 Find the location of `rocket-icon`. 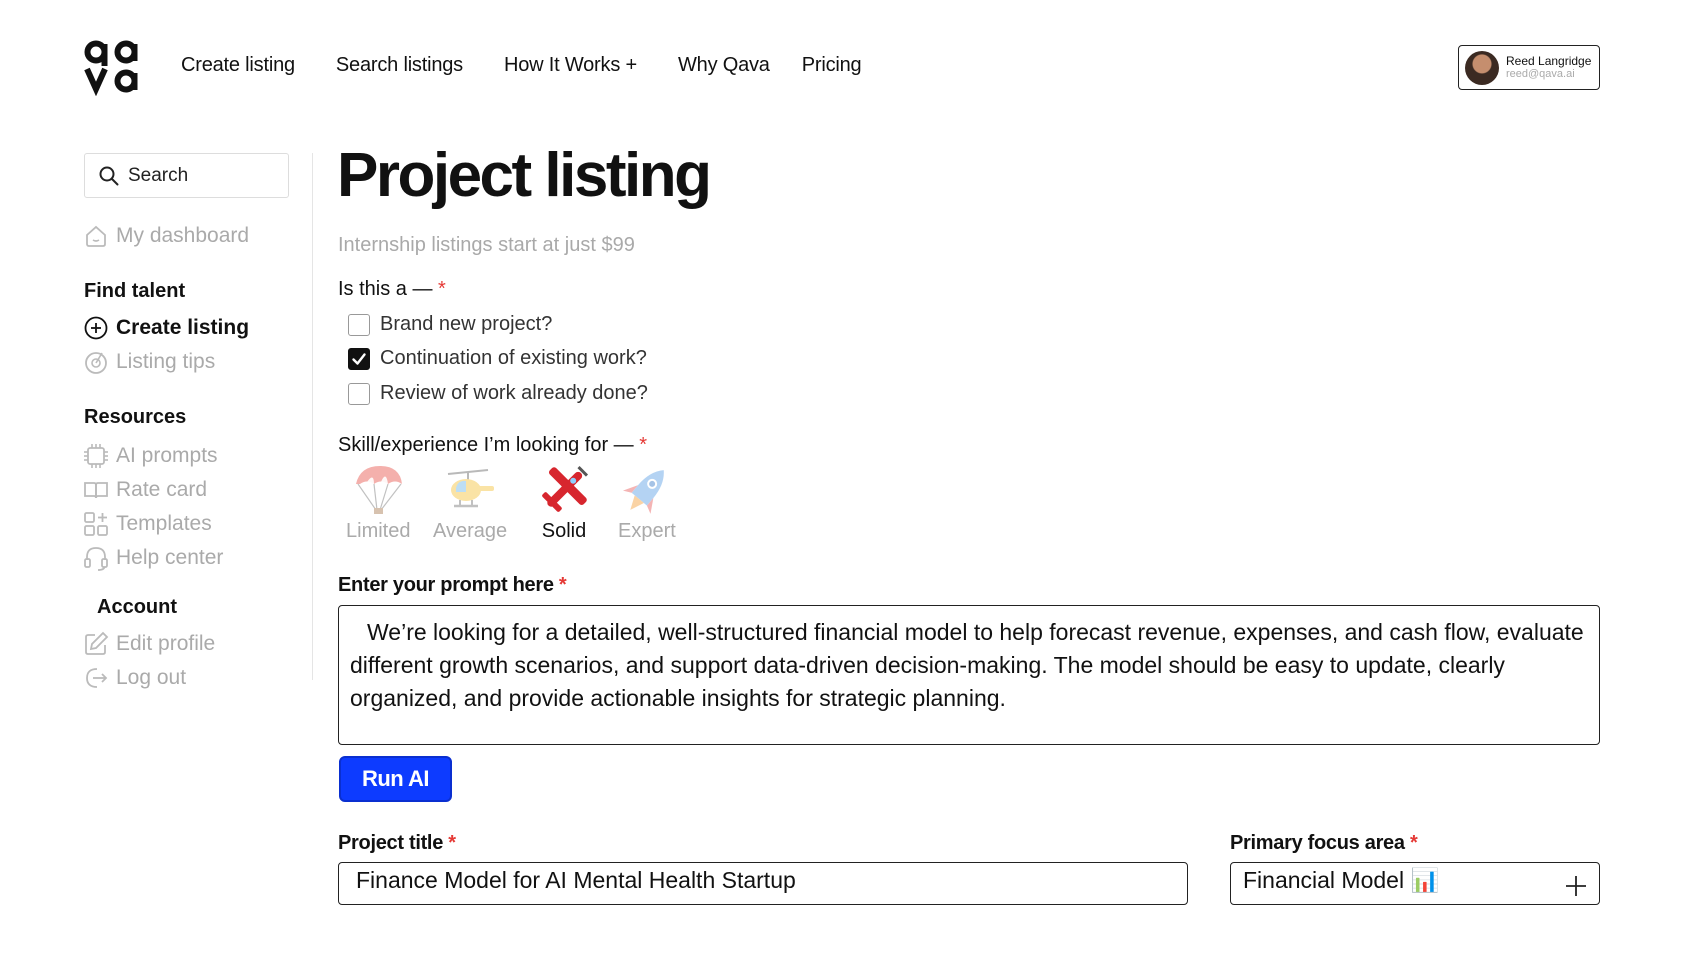

rocket-icon is located at coordinates (643, 492).